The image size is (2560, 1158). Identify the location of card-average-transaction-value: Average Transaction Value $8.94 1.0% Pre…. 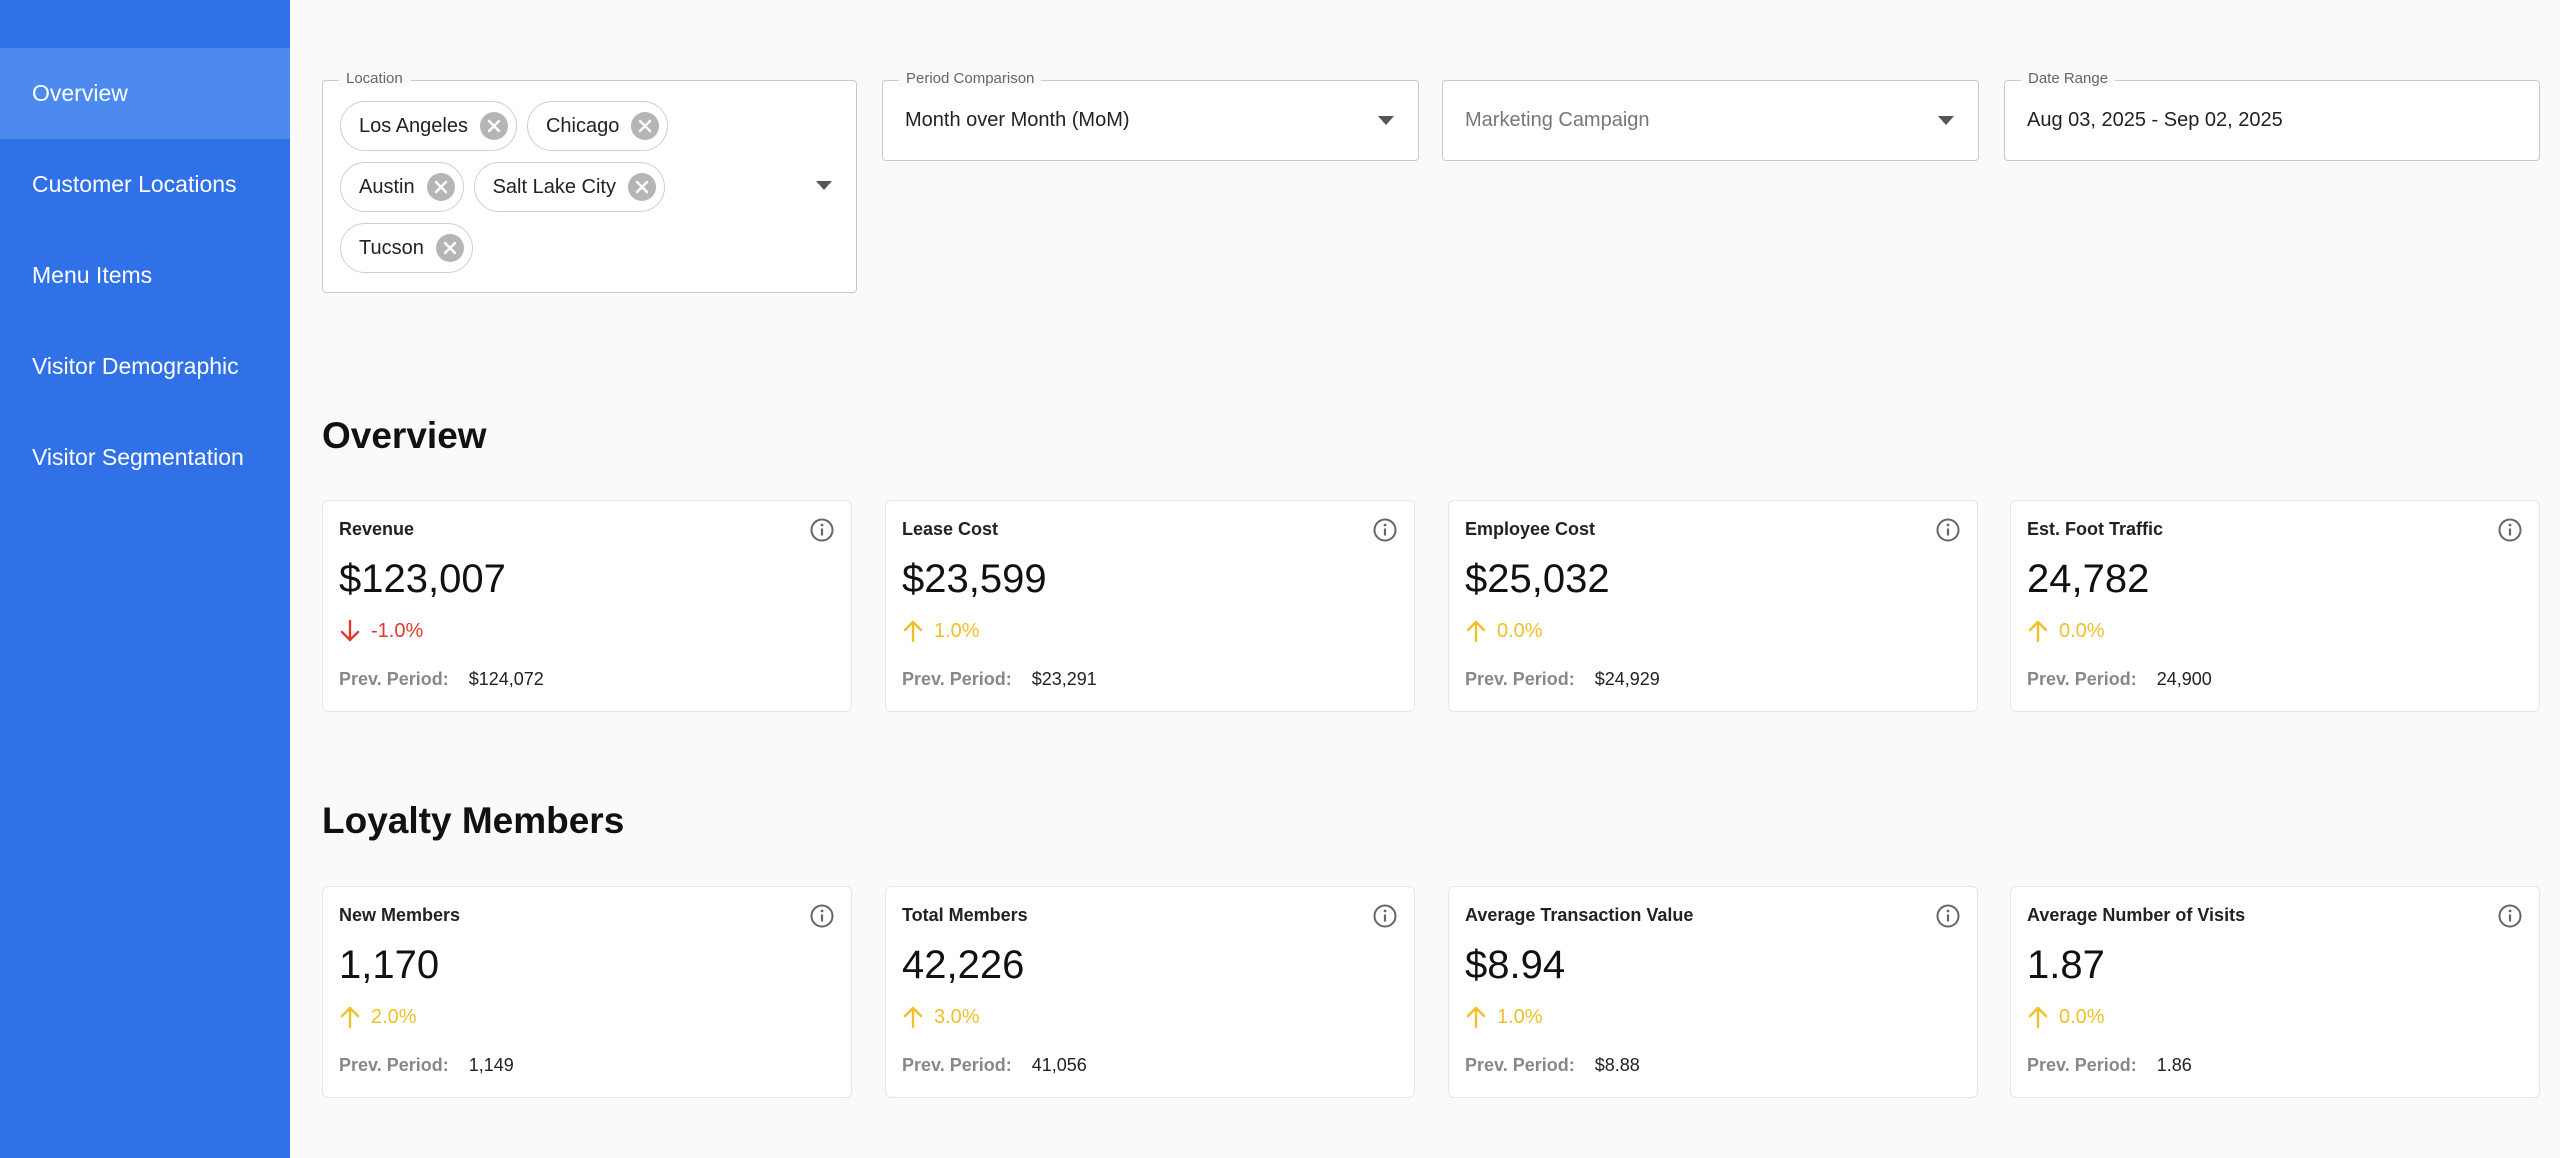
(1713, 992).